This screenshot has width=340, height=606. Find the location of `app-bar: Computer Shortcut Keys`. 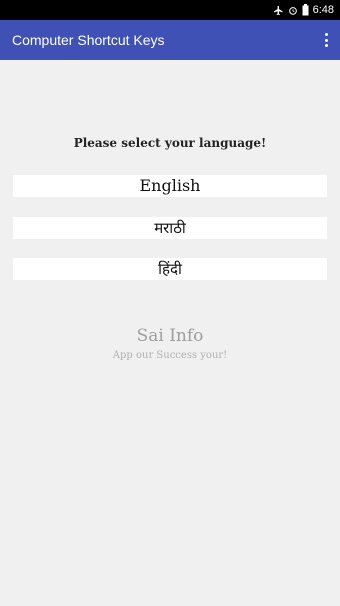

app-bar: Computer Shortcut Keys is located at coordinates (170, 40).